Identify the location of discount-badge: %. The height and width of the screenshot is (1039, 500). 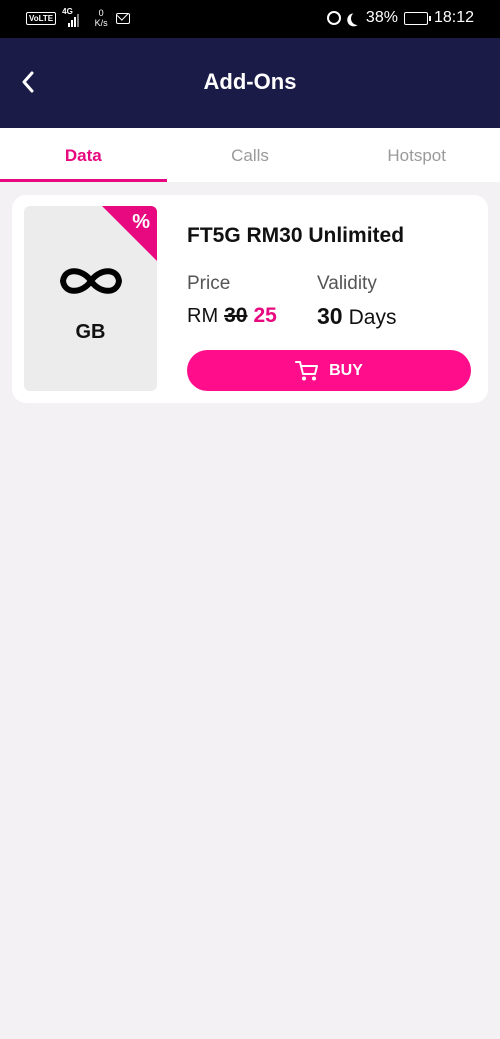
(141, 222).